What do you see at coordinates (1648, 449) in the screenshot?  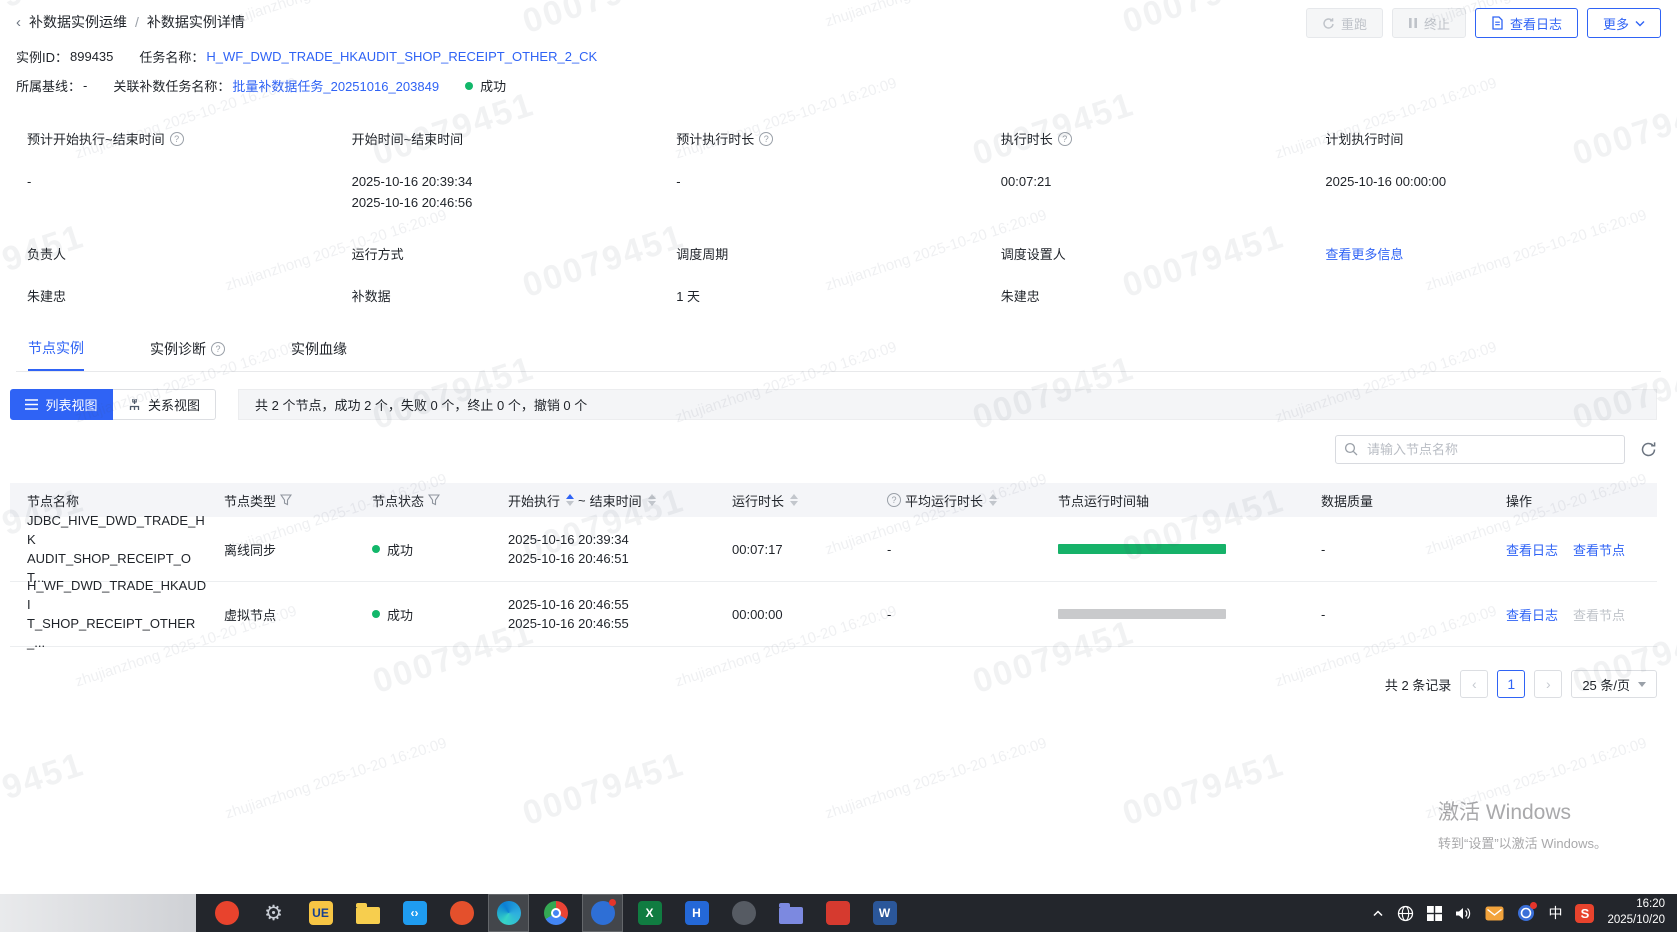 I see `refresh-button` at bounding box center [1648, 449].